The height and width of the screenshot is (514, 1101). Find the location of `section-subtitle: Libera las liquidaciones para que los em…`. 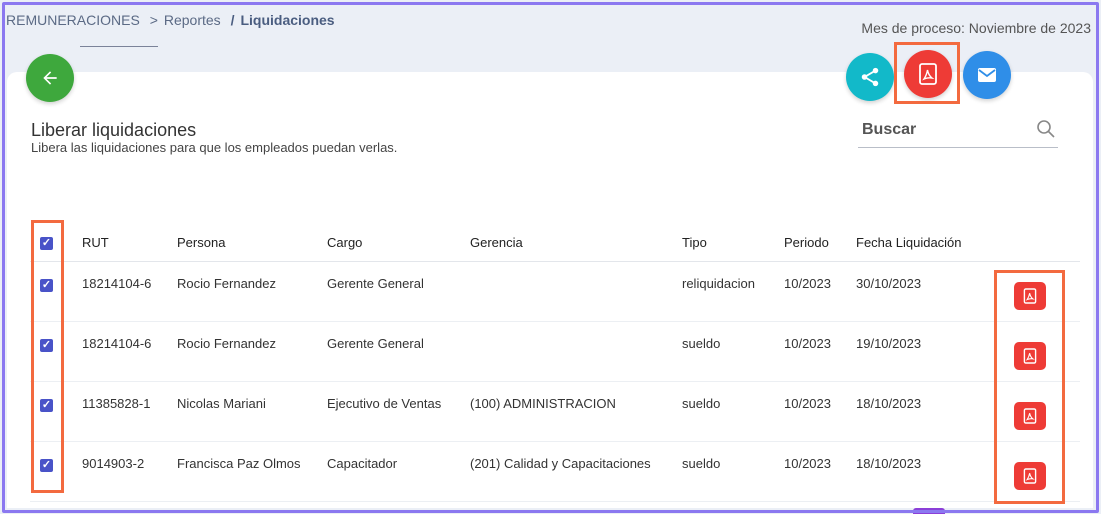

section-subtitle: Libera las liquidaciones para que los em… is located at coordinates (214, 147).